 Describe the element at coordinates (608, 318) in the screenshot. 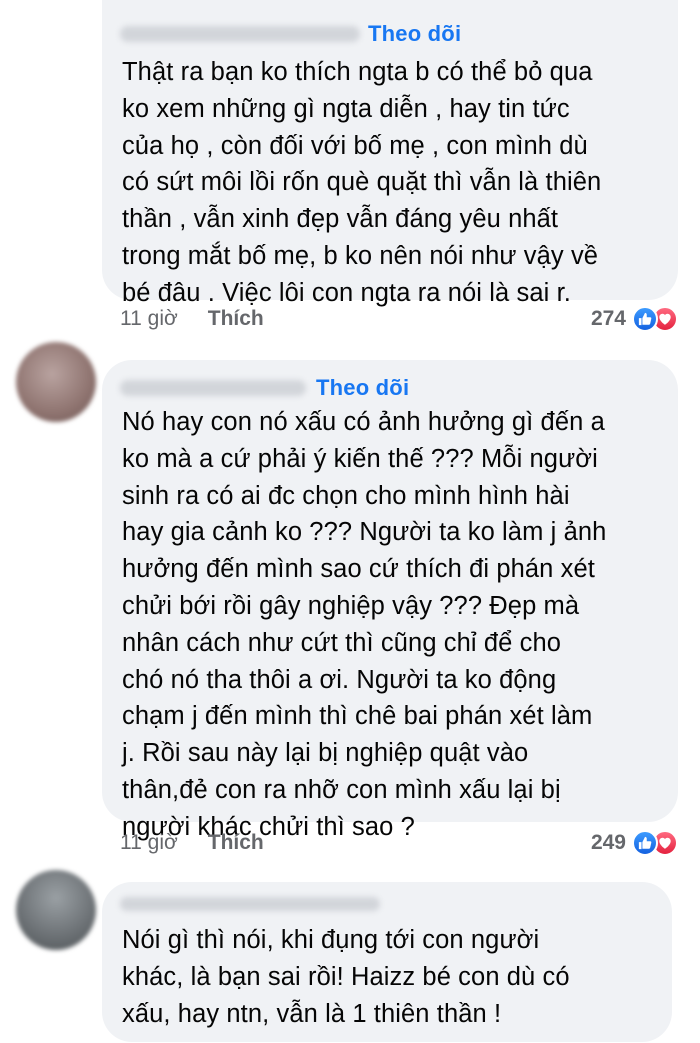

I see `reaction-count: 274` at that location.